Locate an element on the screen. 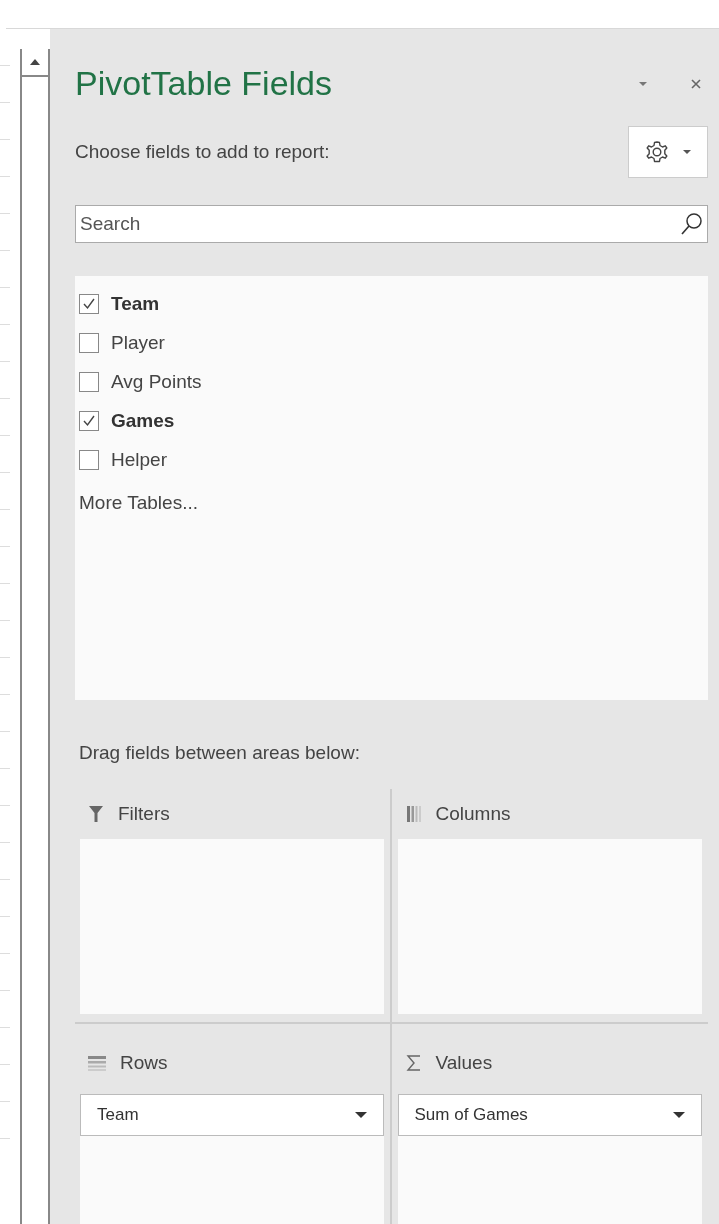 Image resolution: width=719 pixels, height=1224 pixels. field-item: Player is located at coordinates (391, 343).